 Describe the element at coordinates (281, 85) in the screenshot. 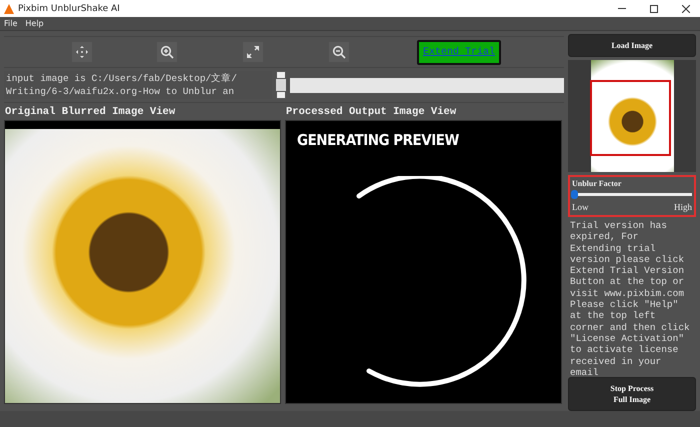

I see `scrollbar` at that location.